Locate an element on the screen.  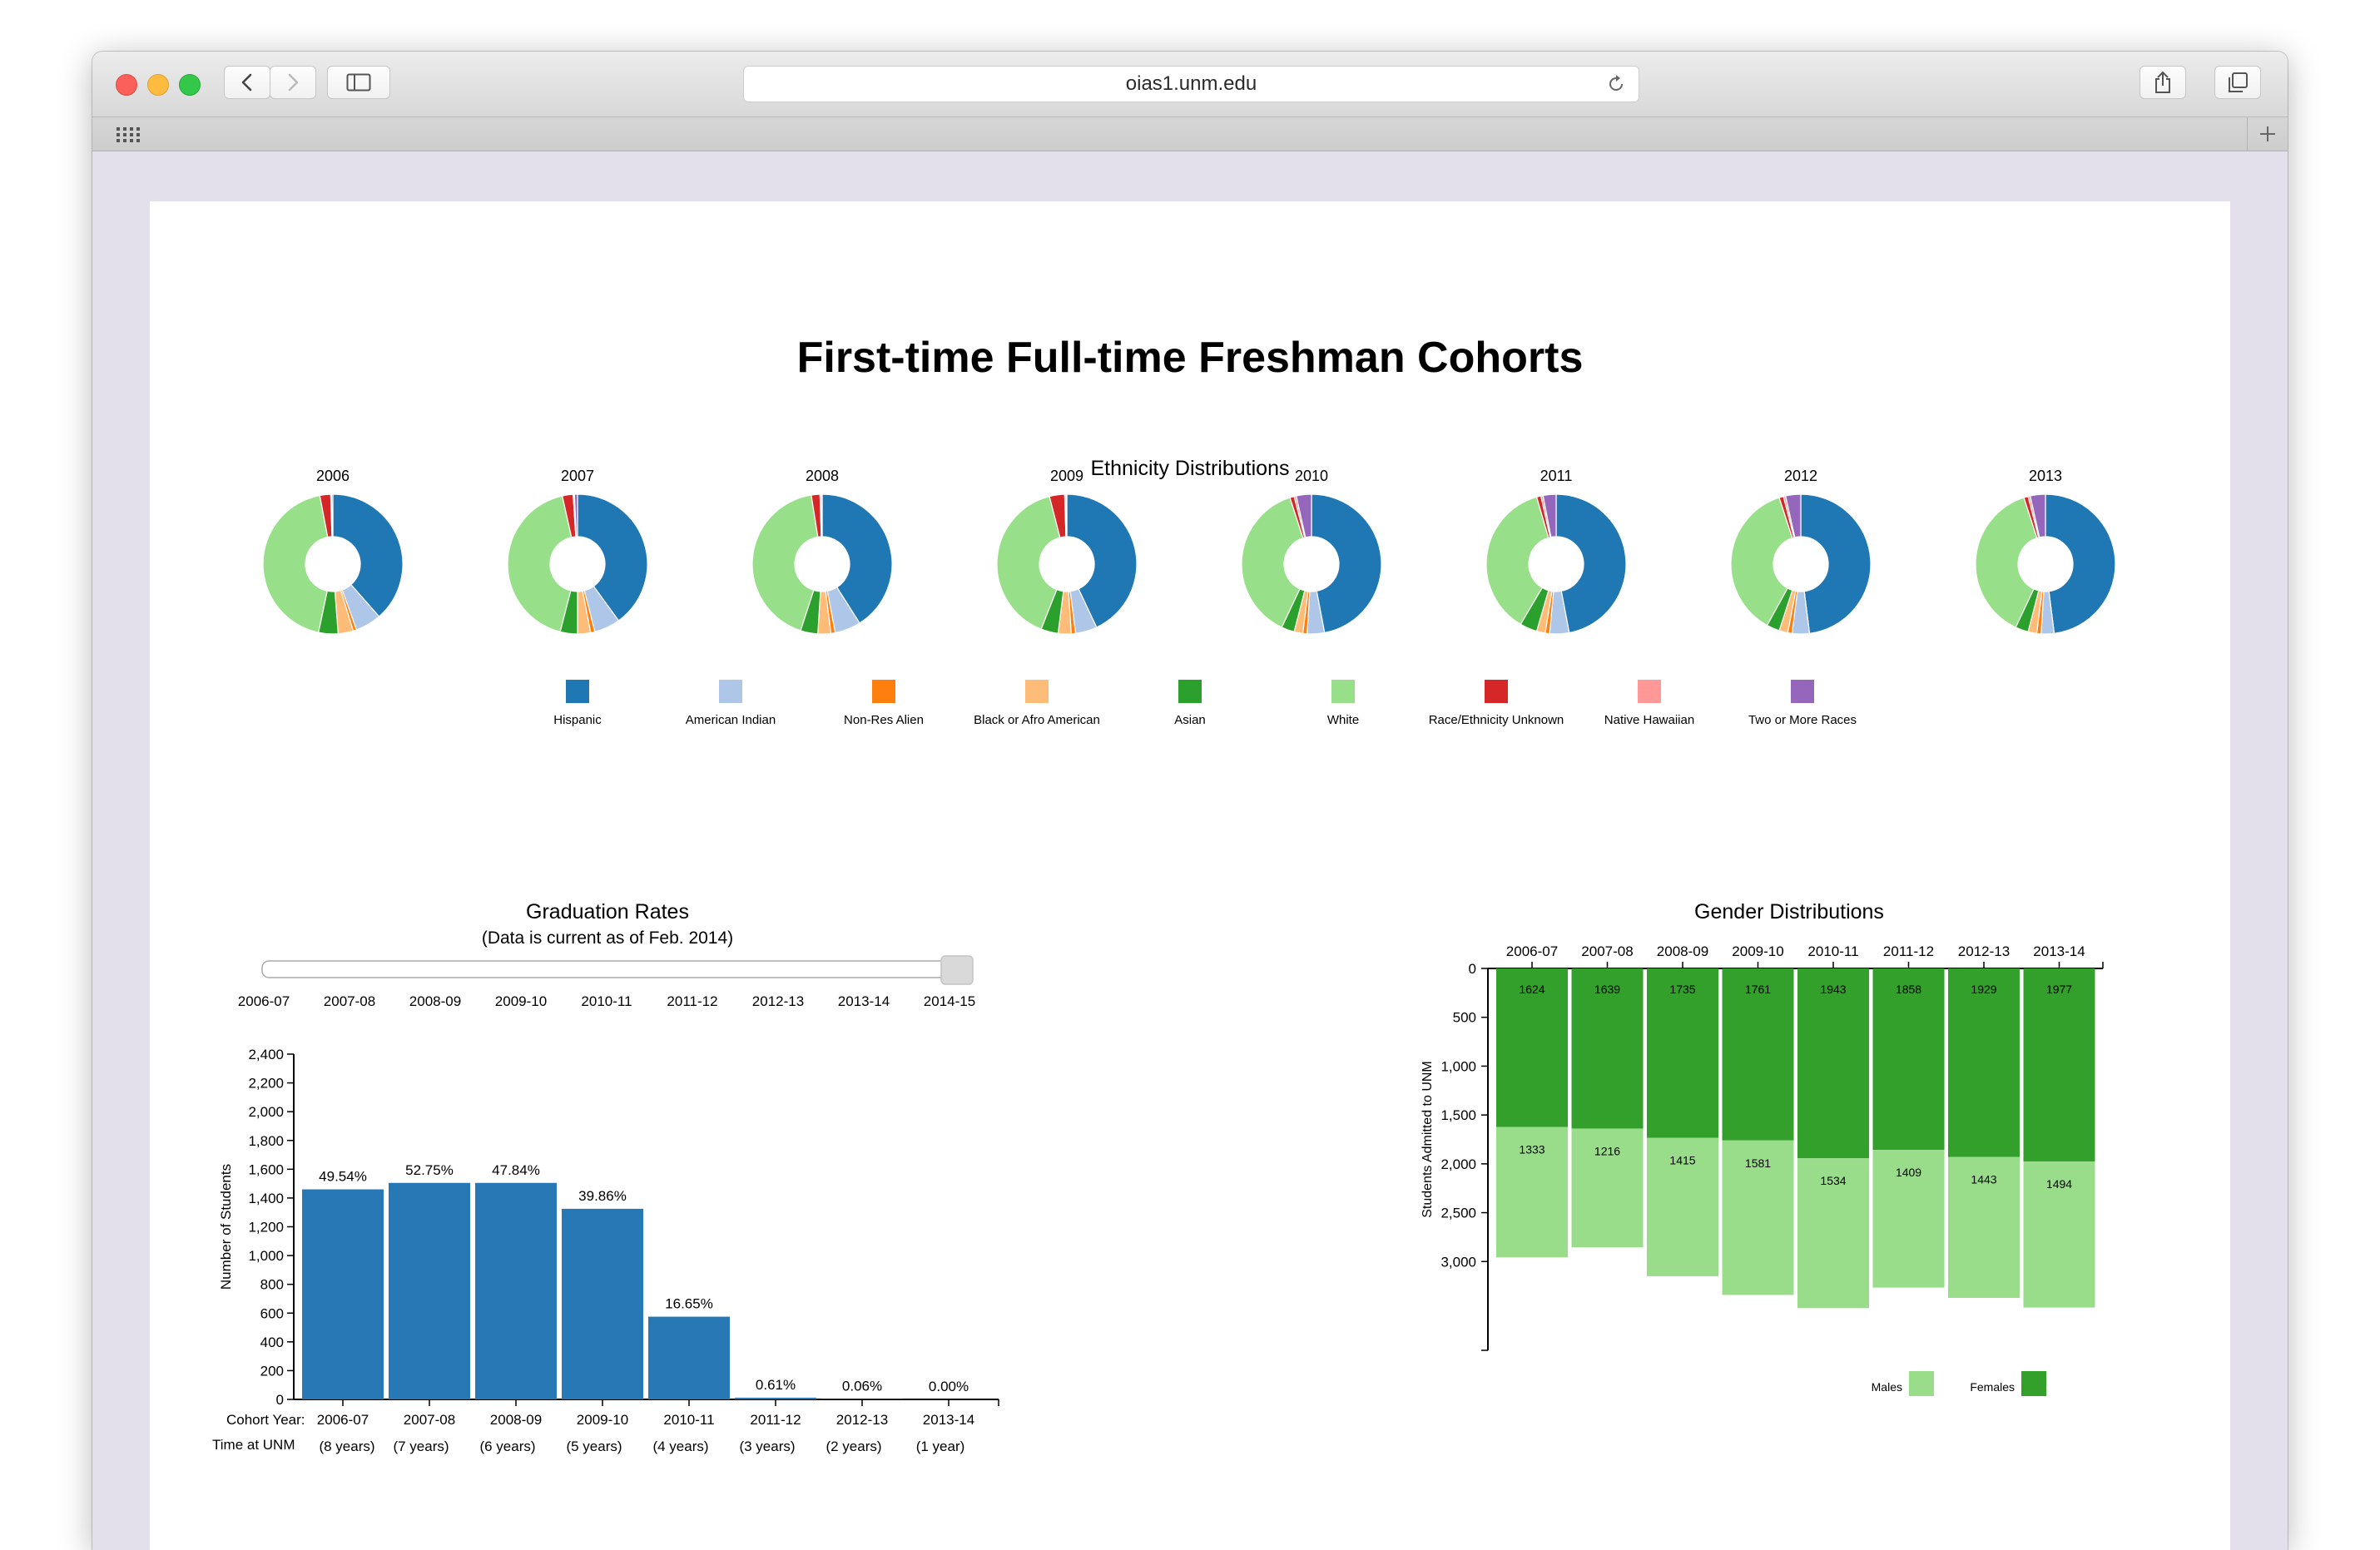
tabs-icon is located at coordinates (2238, 82).